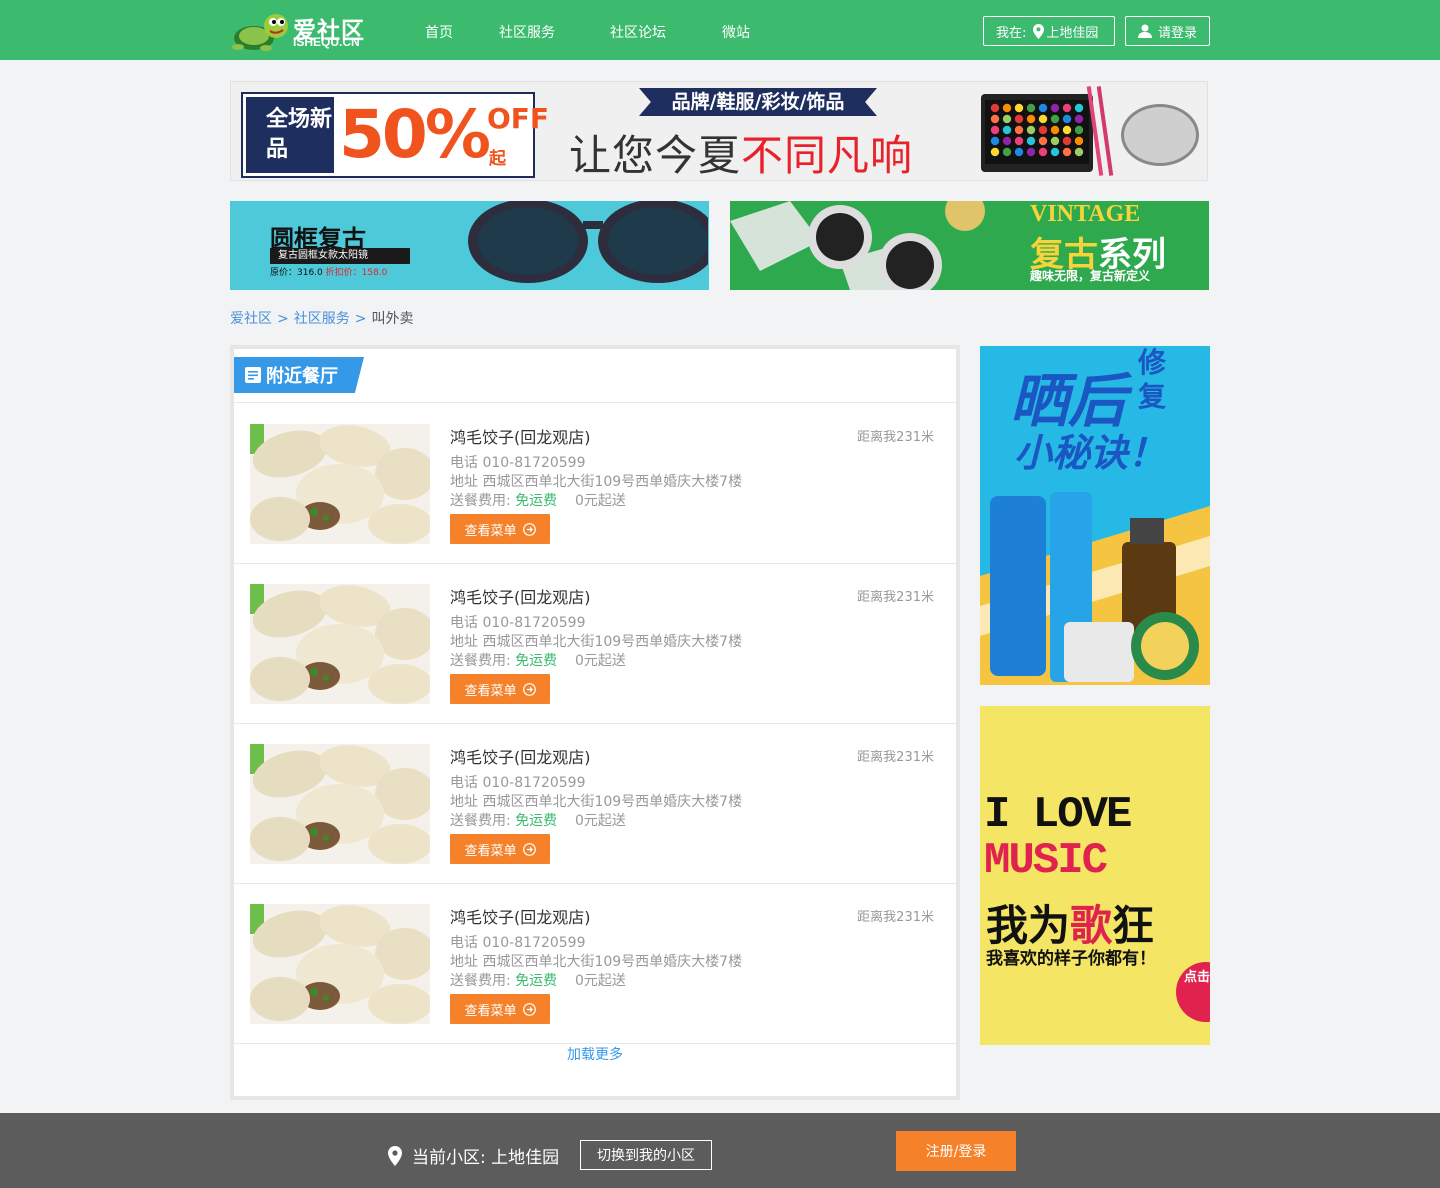 The width and height of the screenshot is (1440, 1188). I want to click on bottom-bar: 当前小区: 上地佳园 切换到我的小区 注册/登录, so click(720, 1150).